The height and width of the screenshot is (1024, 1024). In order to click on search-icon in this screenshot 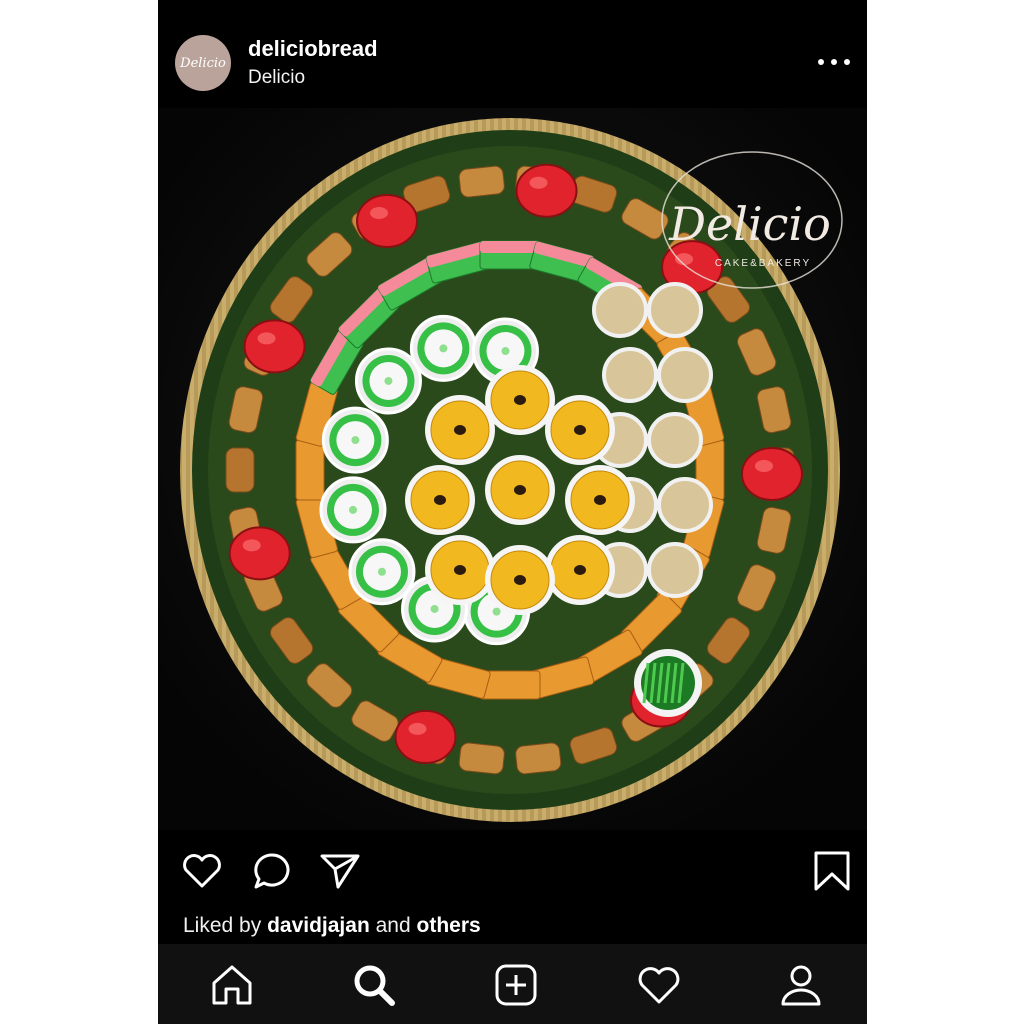, I will do `click(374, 985)`.